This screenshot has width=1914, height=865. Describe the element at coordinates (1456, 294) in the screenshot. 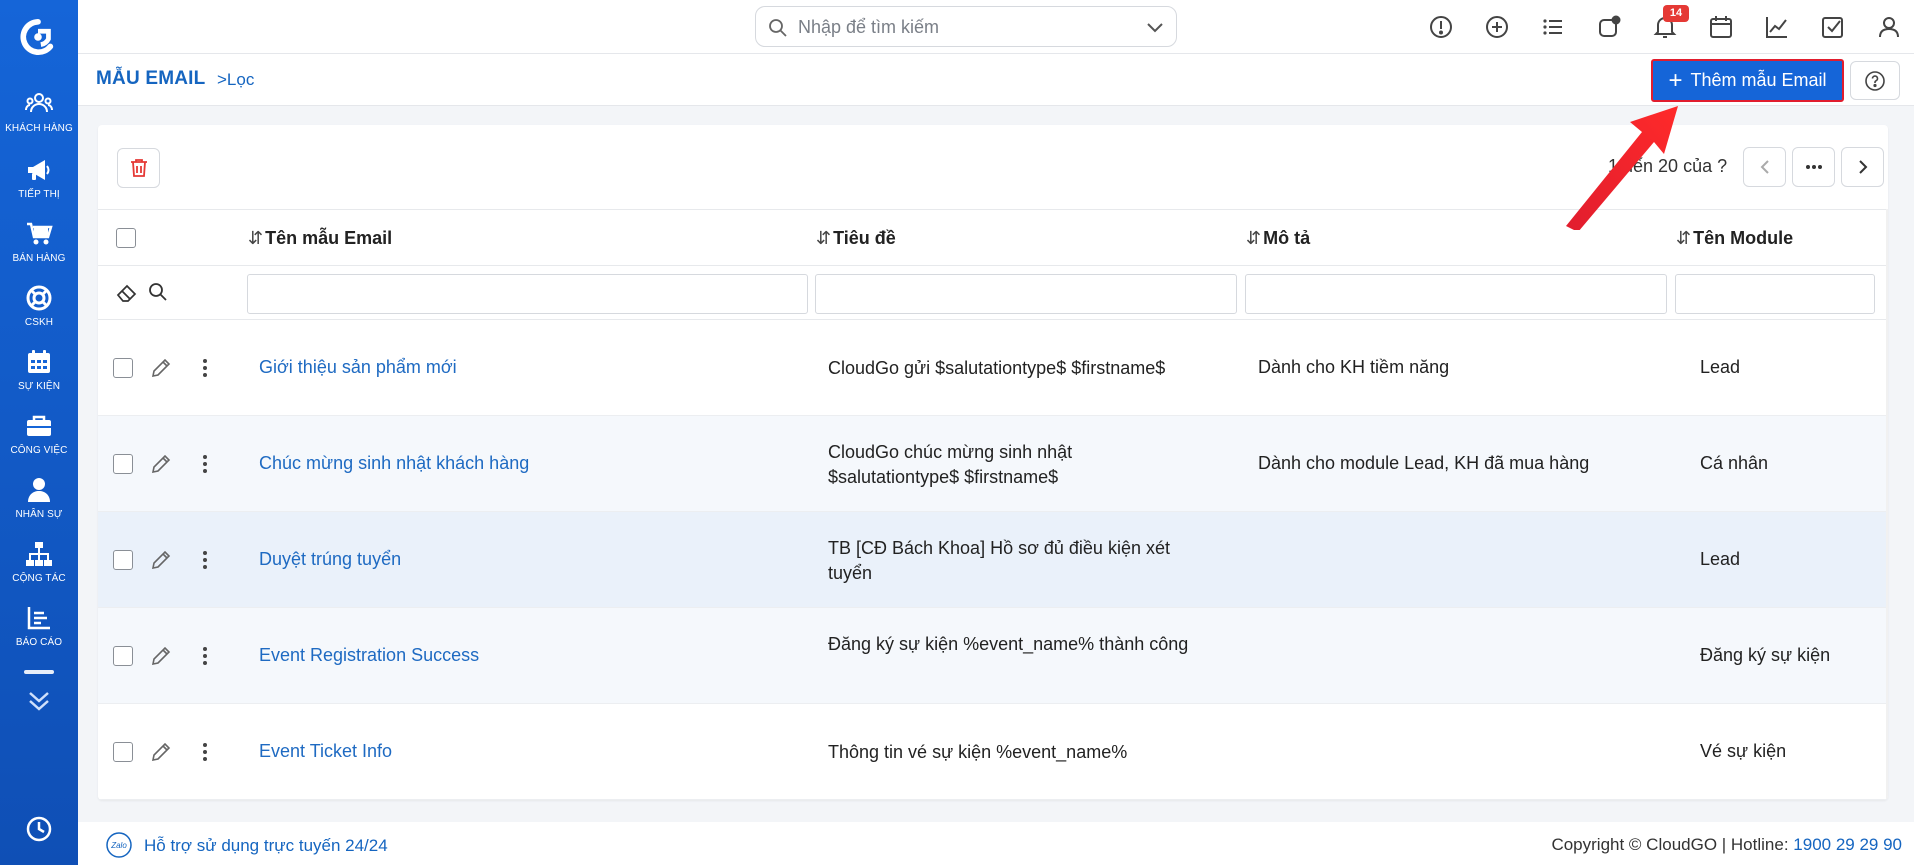

I see `filter-description-input` at that location.